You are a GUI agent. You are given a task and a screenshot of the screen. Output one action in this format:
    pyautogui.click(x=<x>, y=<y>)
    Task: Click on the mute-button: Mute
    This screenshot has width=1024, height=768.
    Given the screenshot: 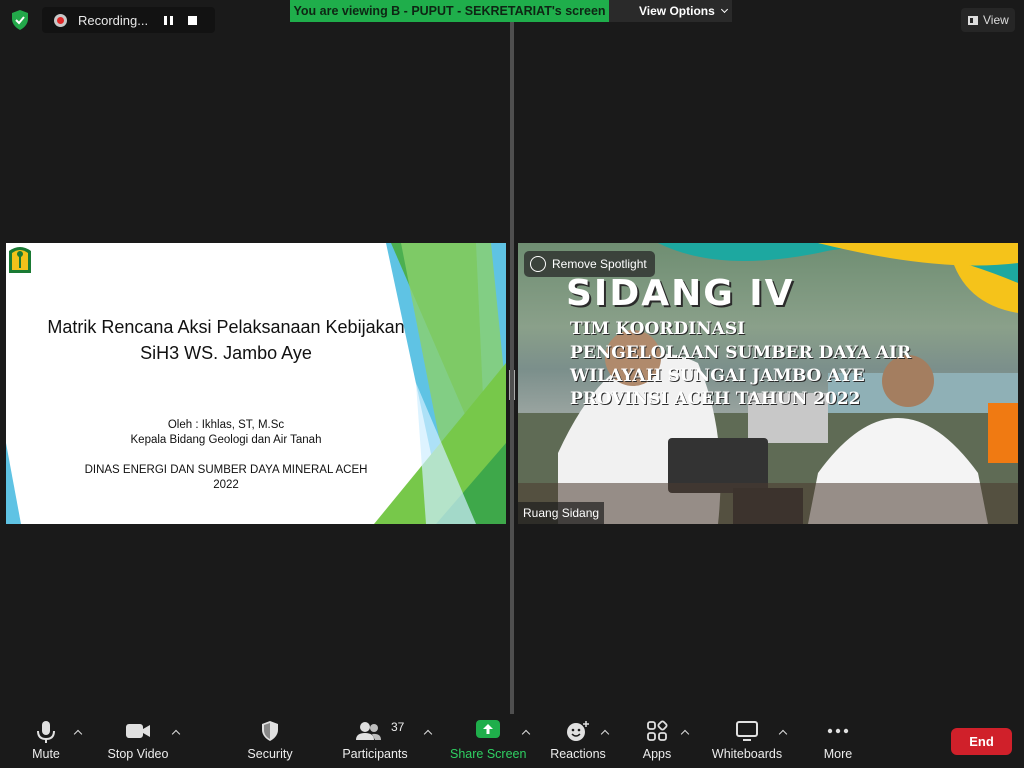 What is the action you would take?
    pyautogui.click(x=46, y=741)
    